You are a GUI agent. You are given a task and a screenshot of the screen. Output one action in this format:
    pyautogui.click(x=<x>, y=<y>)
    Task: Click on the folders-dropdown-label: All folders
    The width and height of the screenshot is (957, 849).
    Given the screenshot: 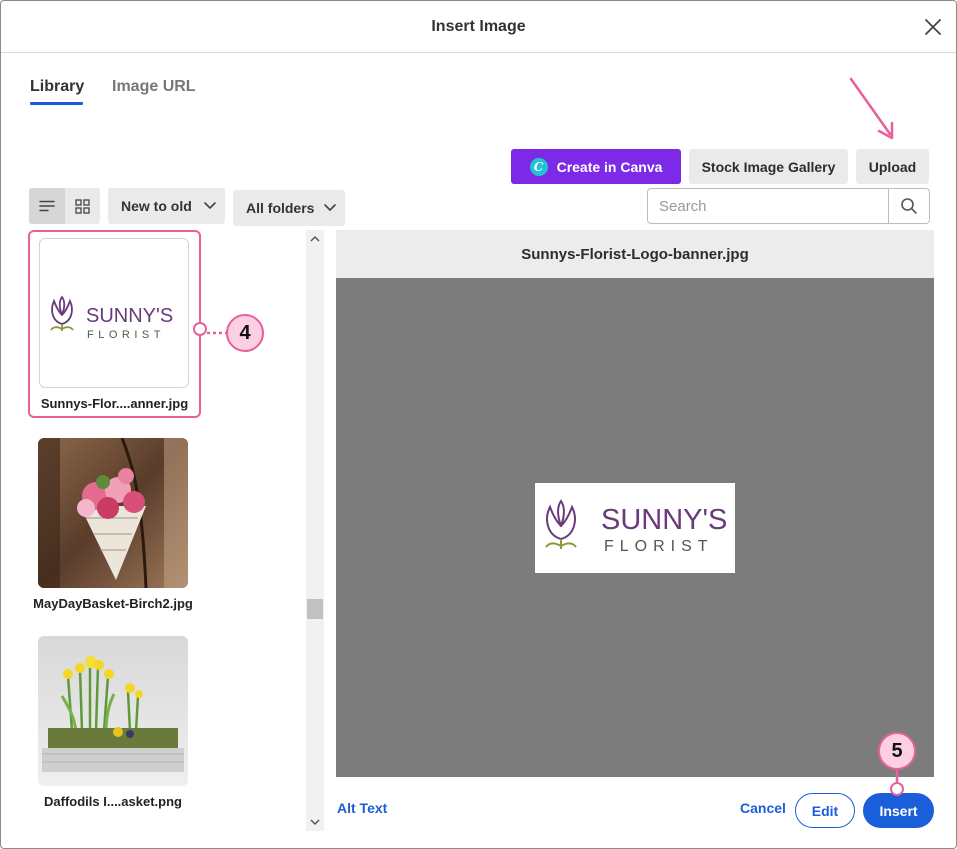 What is the action you would take?
    pyautogui.click(x=280, y=208)
    